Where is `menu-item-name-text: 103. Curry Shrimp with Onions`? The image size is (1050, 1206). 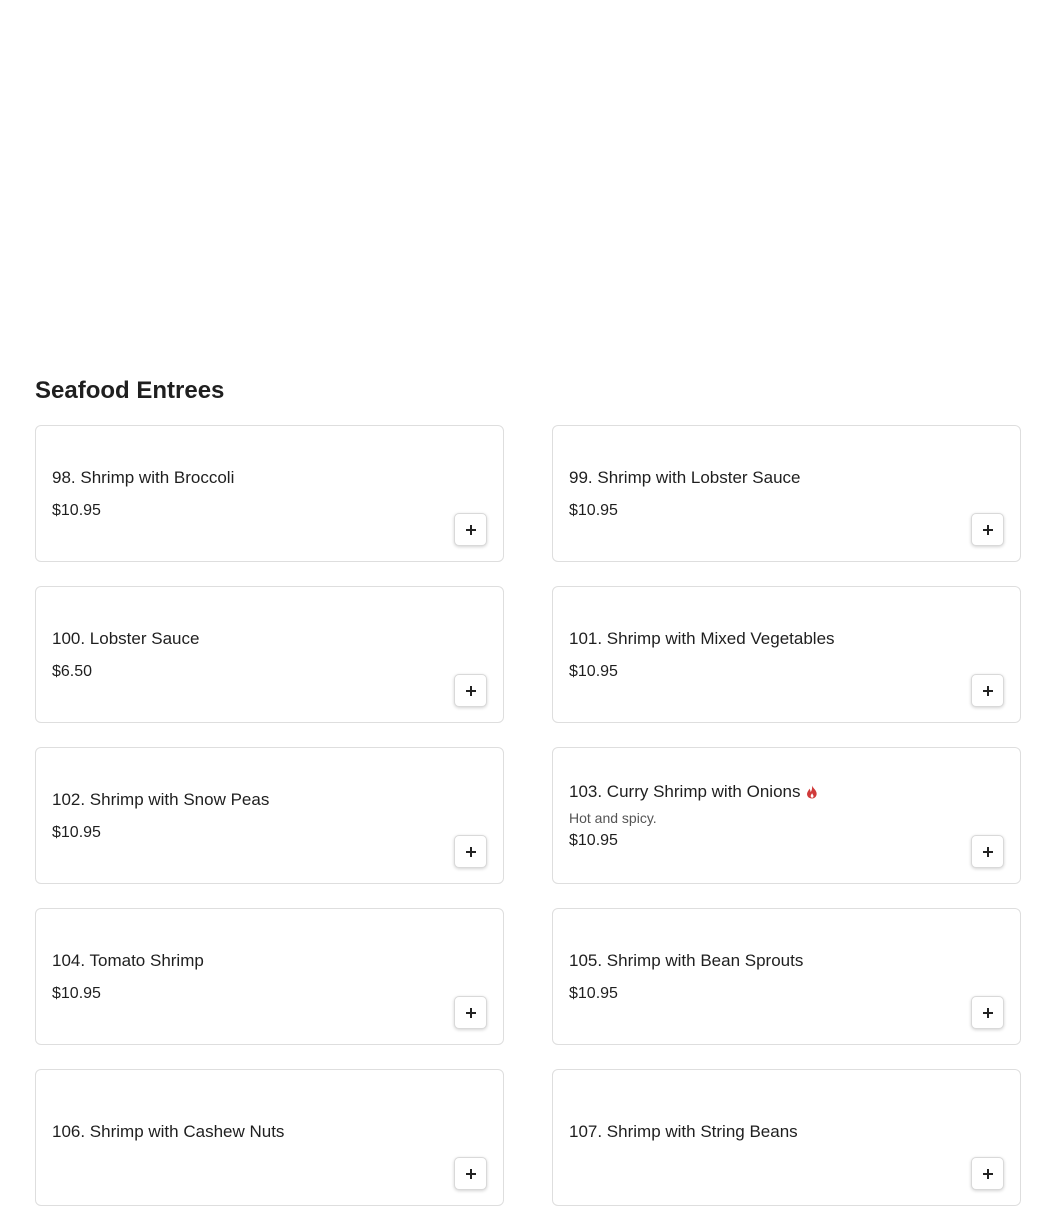
menu-item-name-text: 103. Curry Shrimp with Onions is located at coordinates (685, 791).